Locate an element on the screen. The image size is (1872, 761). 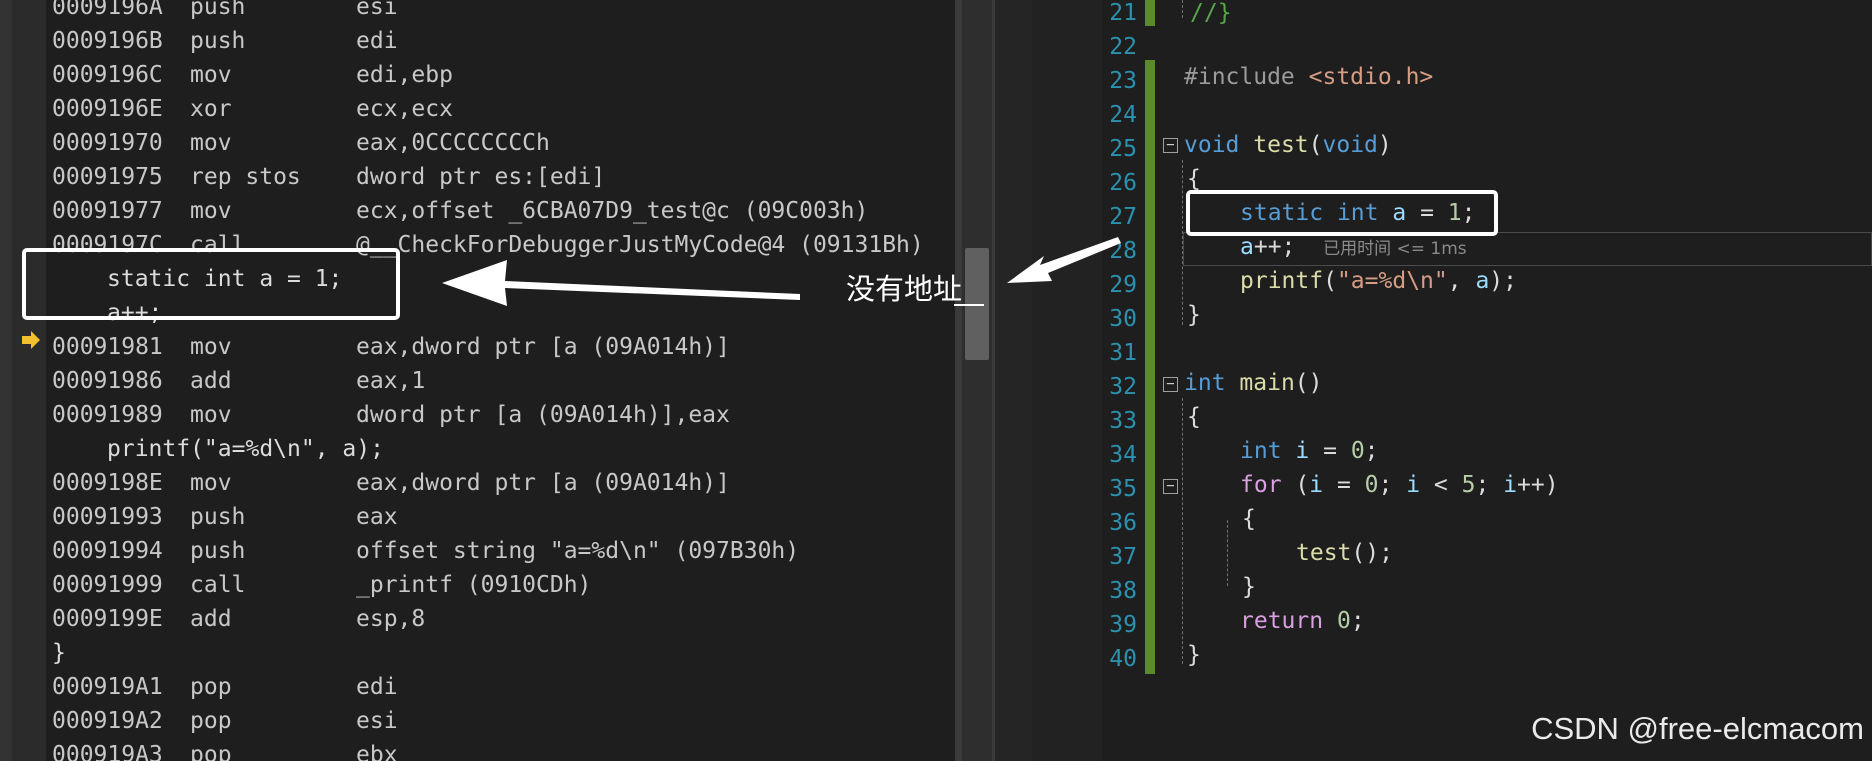
annotation-arrows is located at coordinates (781, 271).